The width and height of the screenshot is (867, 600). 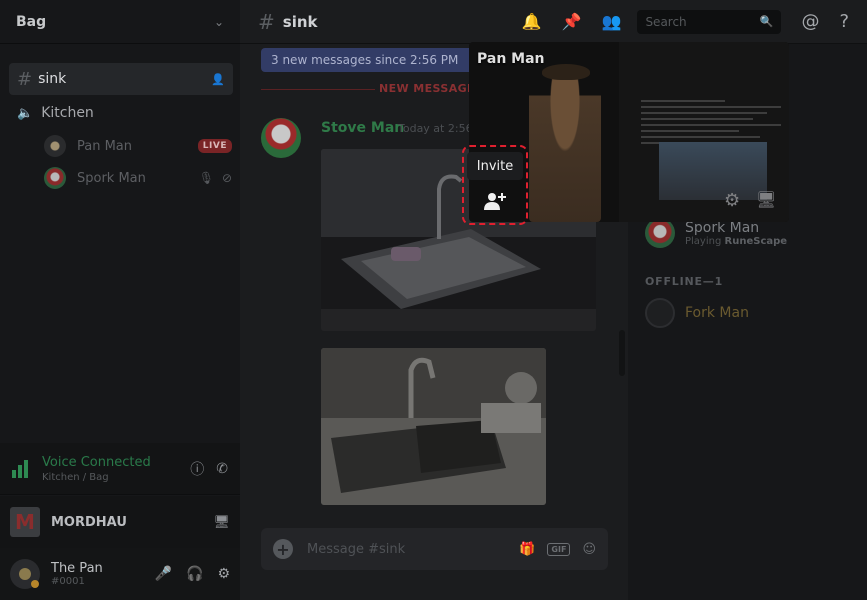 What do you see at coordinates (732, 200) in the screenshot?
I see `stream-settings-icon: ⚙` at bounding box center [732, 200].